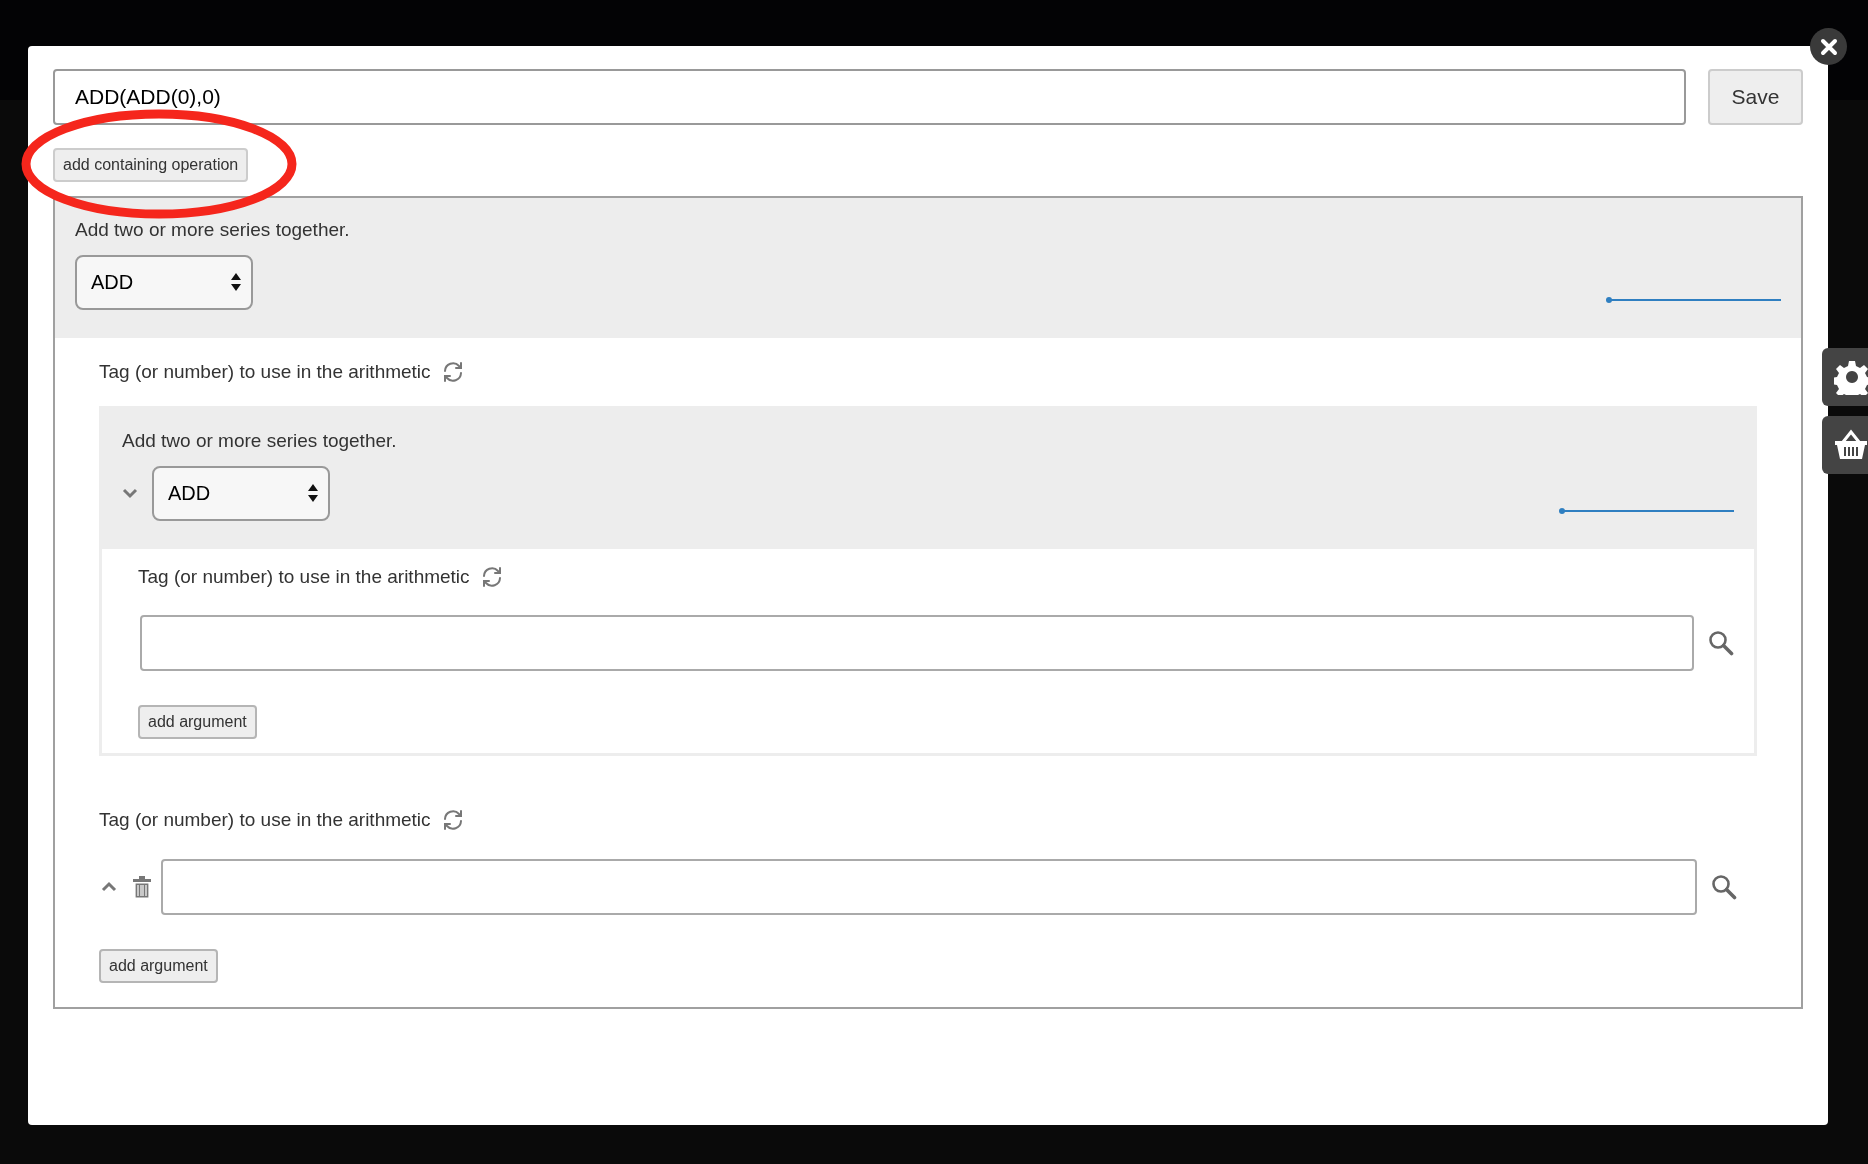  I want to click on basket-tab, so click(1845, 445).